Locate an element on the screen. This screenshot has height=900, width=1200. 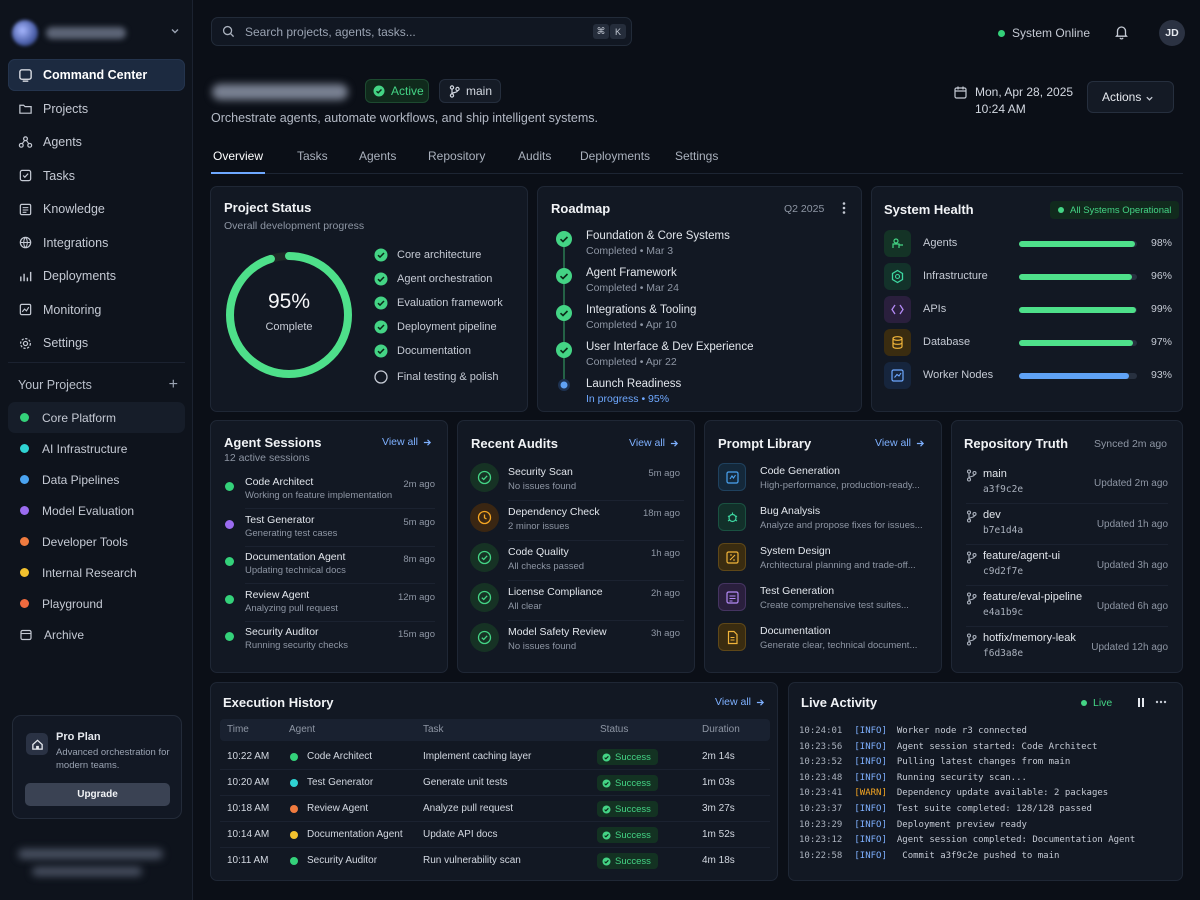
health-row-agents: Agents 98% is located at coordinates (1028, 244).